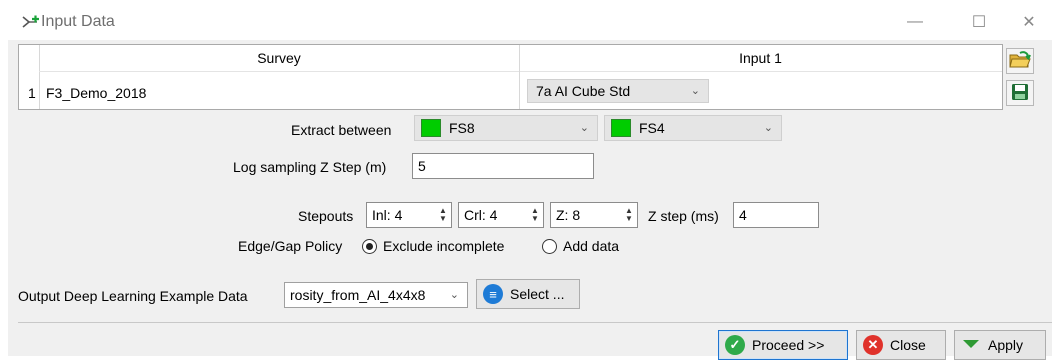 Image resolution: width=1052 pixels, height=360 pixels. I want to click on minimize-button: —, so click(915, 22).